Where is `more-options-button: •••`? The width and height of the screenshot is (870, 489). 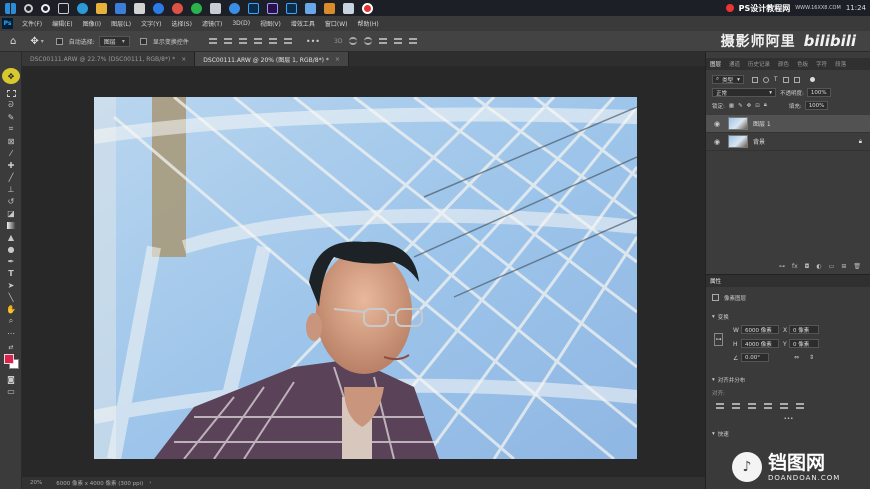
more-options-button: ••• is located at coordinates (313, 41).